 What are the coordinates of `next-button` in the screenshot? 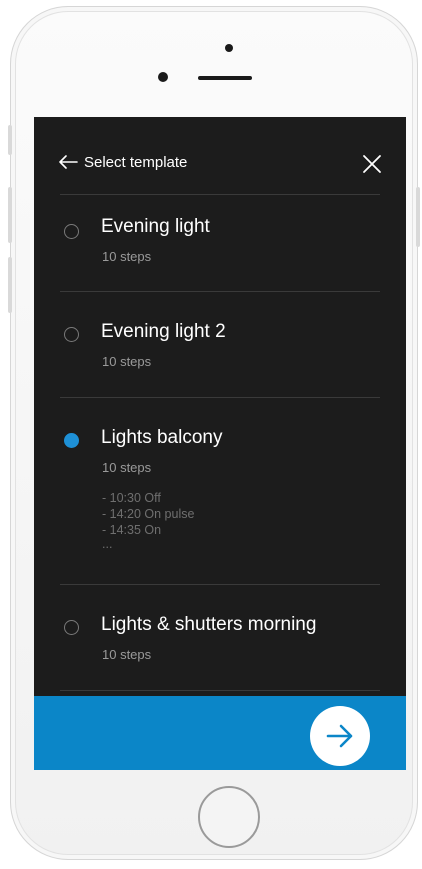 It's located at (340, 736).